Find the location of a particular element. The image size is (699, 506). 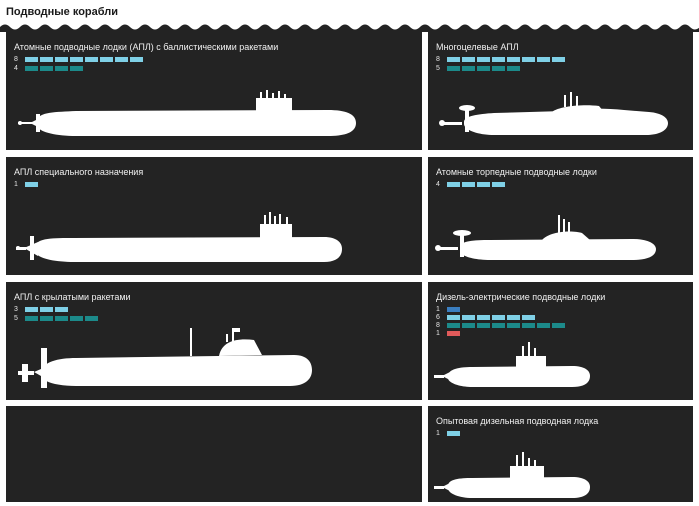

panel-title: Дизель-электрические подводные лодки is located at coordinates (521, 297).